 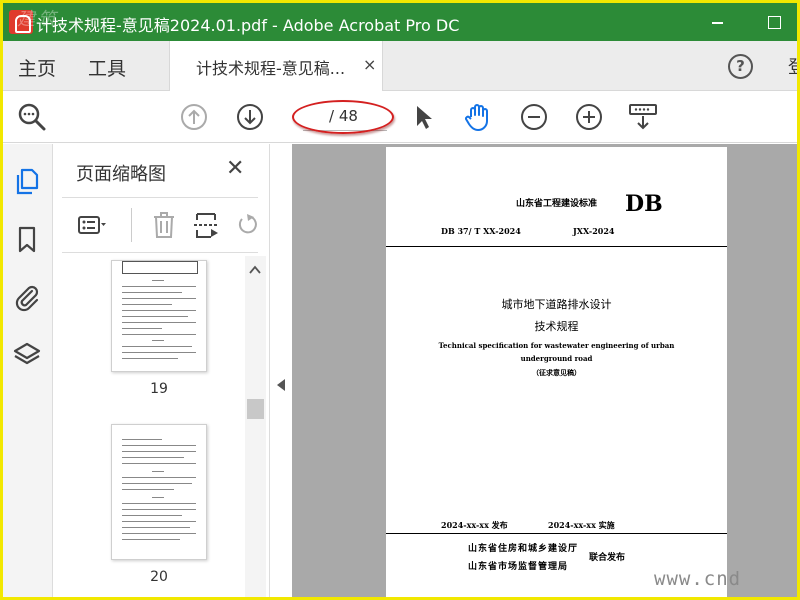 I want to click on zoom-out-icon, so click(x=534, y=117).